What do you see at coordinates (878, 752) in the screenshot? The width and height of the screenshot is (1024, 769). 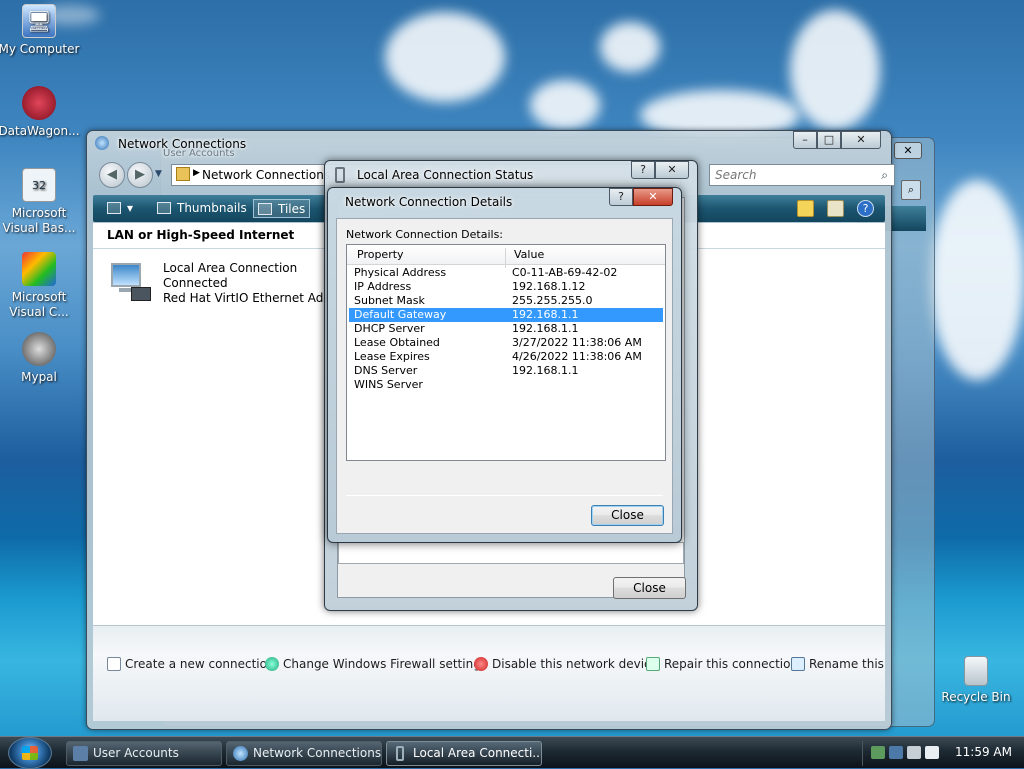 I see `network-tray-icon` at bounding box center [878, 752].